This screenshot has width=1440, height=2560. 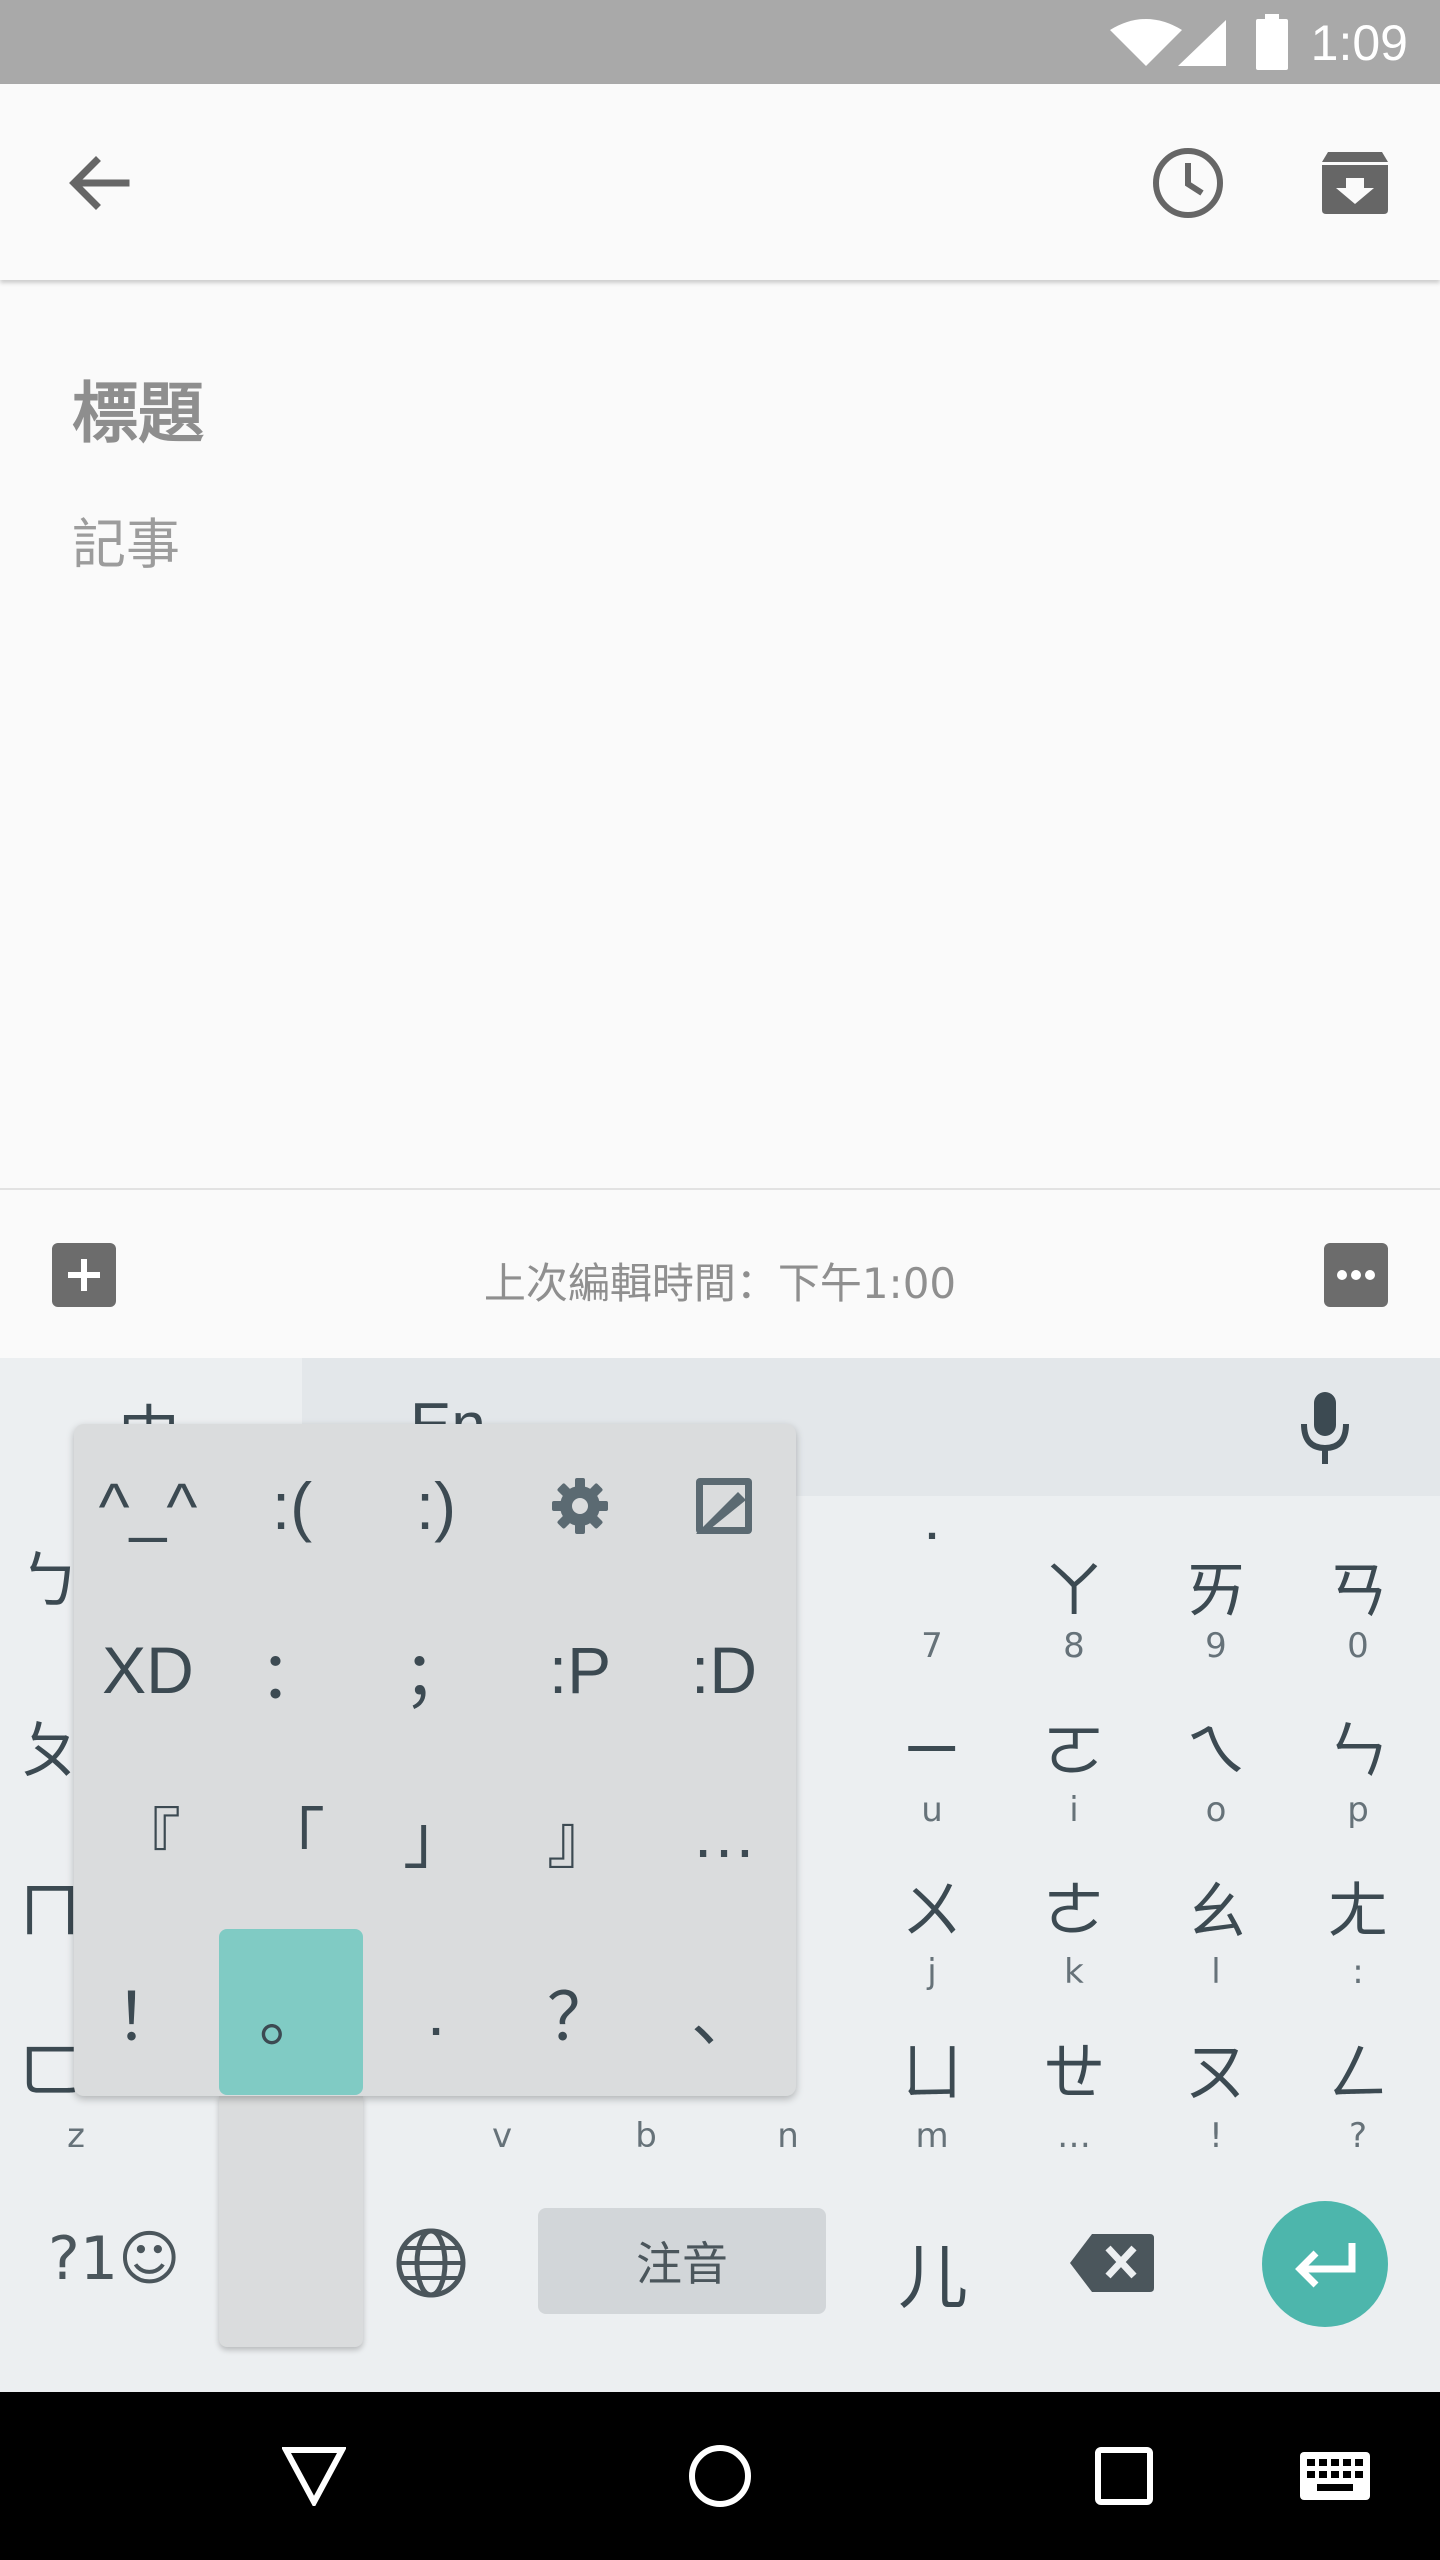 What do you see at coordinates (932, 1646) in the screenshot?
I see `hint-7: 7` at bounding box center [932, 1646].